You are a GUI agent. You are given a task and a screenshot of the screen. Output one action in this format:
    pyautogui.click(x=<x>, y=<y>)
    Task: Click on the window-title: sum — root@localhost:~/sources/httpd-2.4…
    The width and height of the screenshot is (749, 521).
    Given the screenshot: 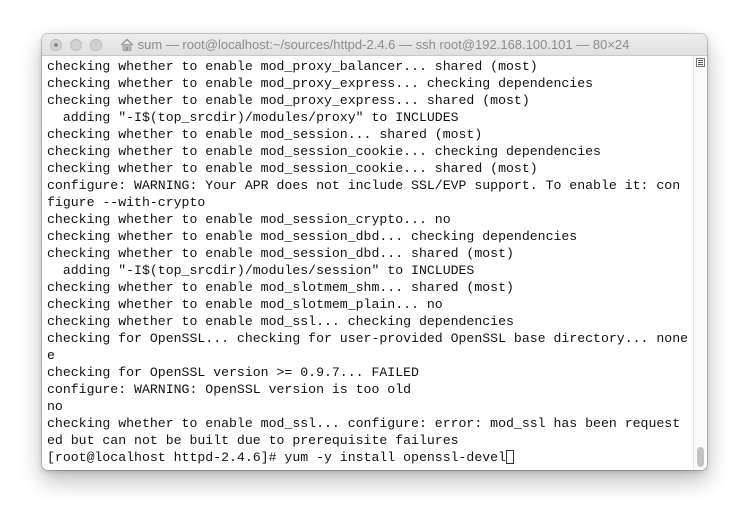 What is the action you would take?
    pyautogui.click(x=383, y=44)
    